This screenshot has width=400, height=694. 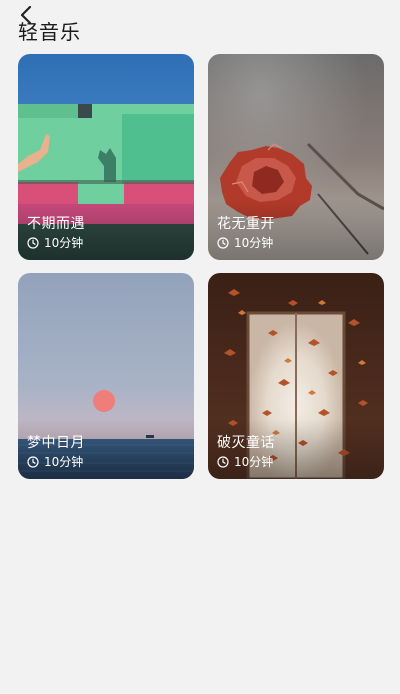 What do you see at coordinates (296, 376) in the screenshot?
I see `music-card-po-mie-tong-hua: 破灭童话 10分钟` at bounding box center [296, 376].